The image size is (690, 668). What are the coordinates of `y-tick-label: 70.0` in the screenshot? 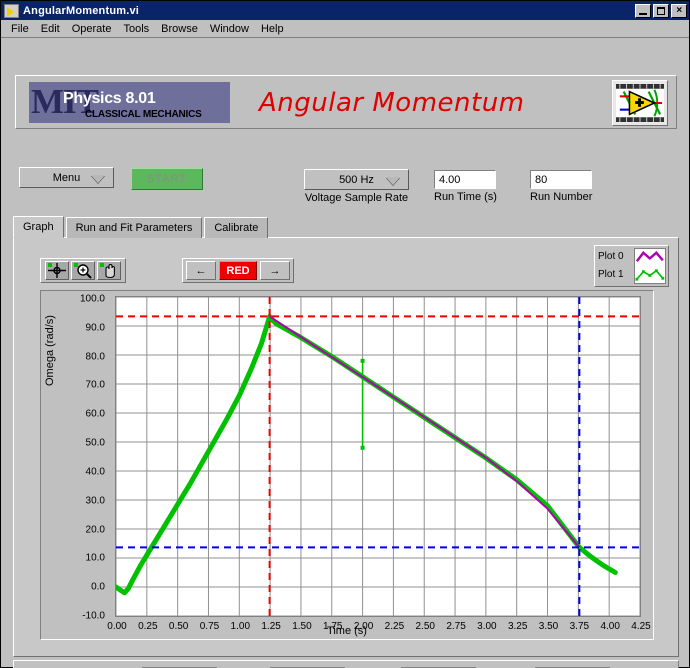 It's located at (95, 385).